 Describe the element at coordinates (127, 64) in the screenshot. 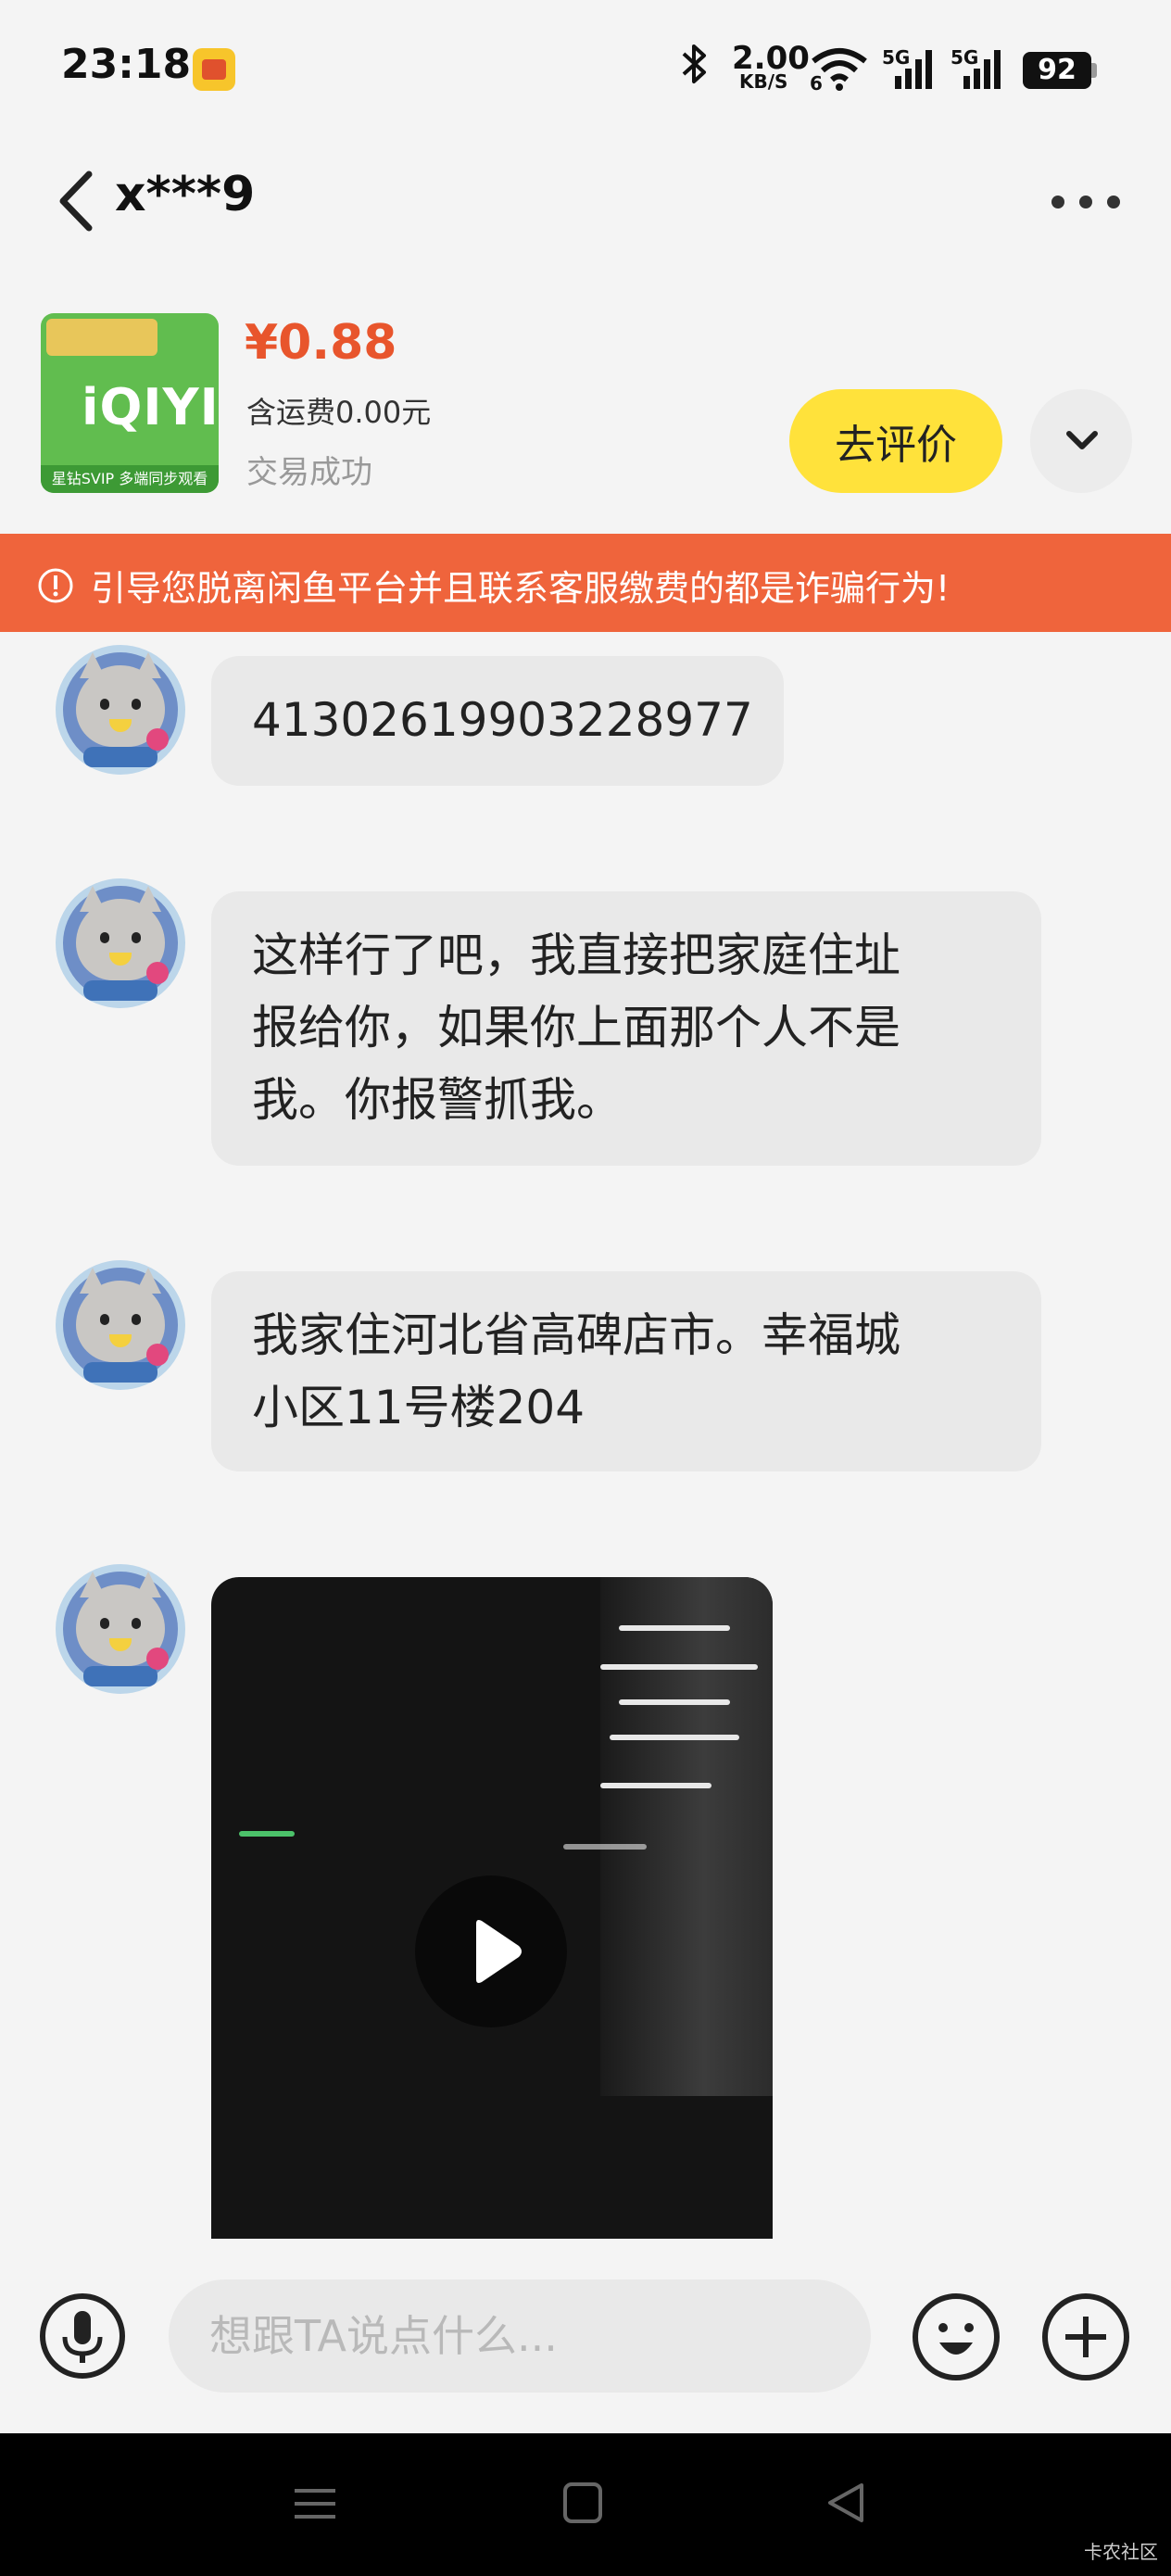

I see `status-time: 23:18` at that location.